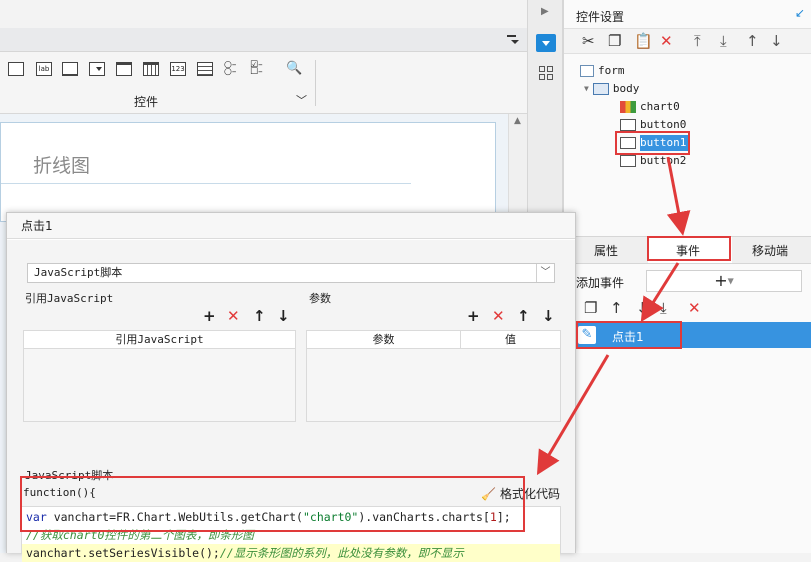 Image resolution: width=811 pixels, height=562 pixels. Describe the element at coordinates (800, 13) in the screenshot. I see `pin-icon: ↙` at that location.